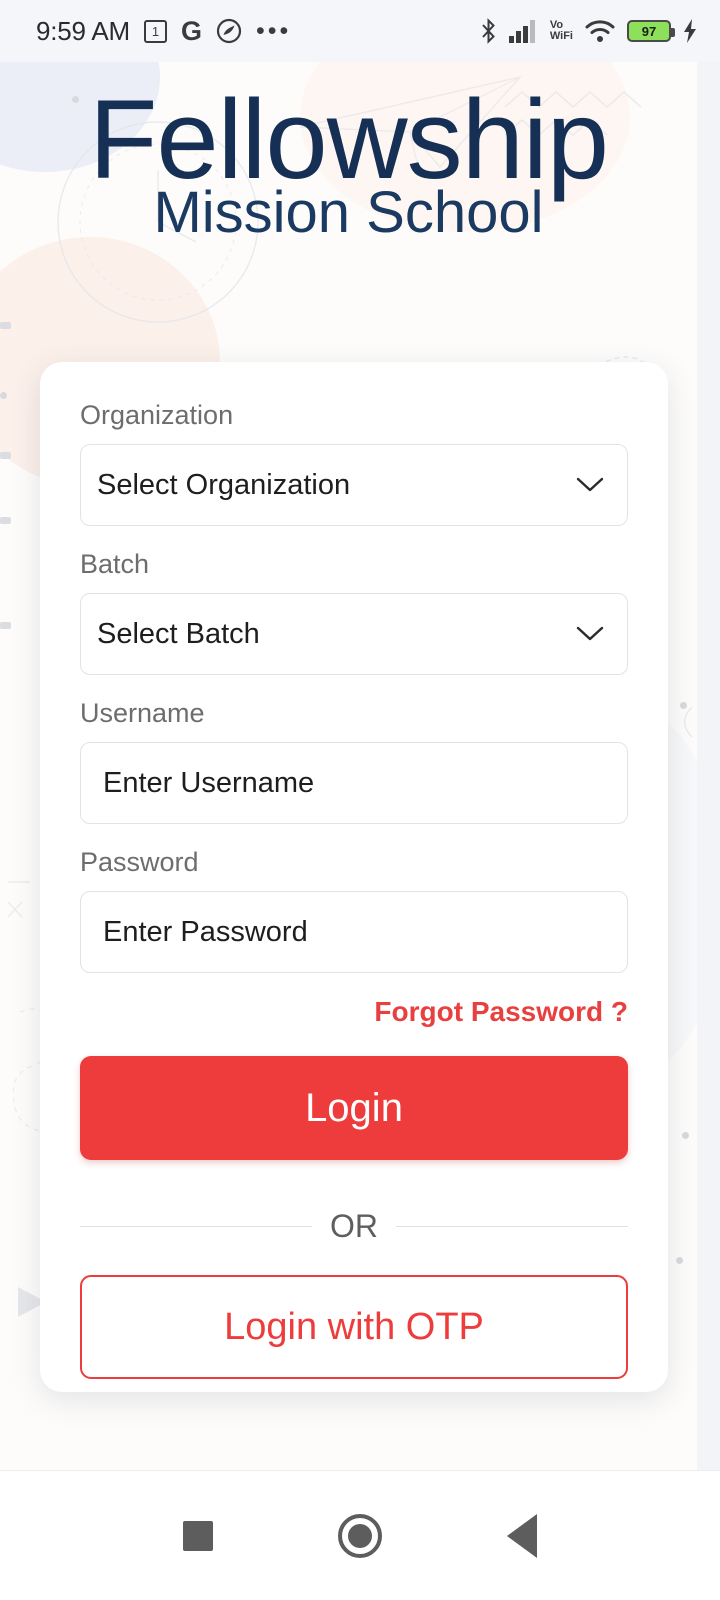 The height and width of the screenshot is (1600, 720). Describe the element at coordinates (142, 713) in the screenshot. I see `username-label: Username` at that location.